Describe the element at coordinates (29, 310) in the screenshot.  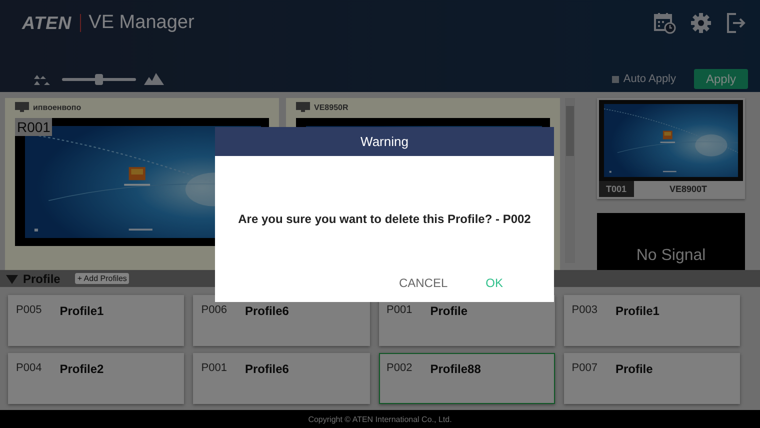
I see `profile-id: P005` at that location.